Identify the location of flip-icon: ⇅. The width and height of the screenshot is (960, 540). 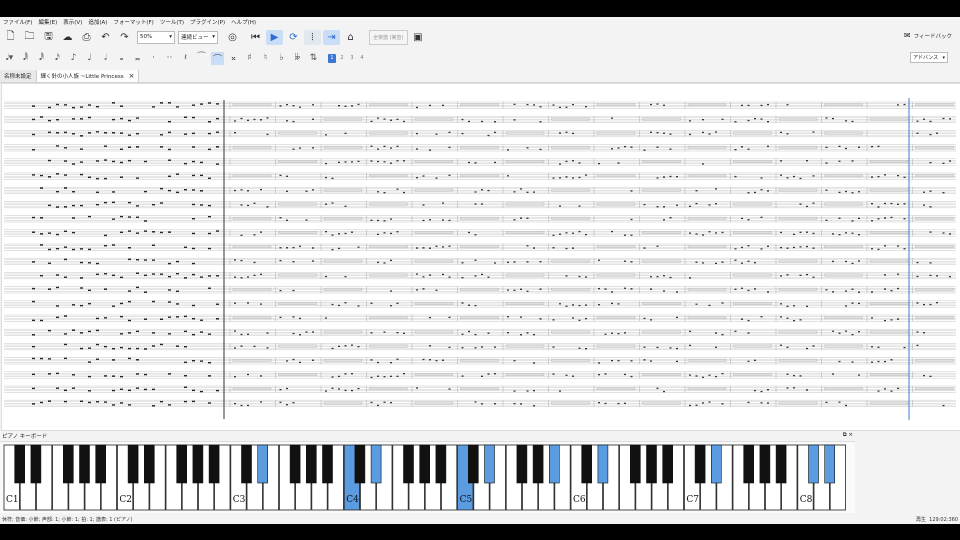
(313, 58).